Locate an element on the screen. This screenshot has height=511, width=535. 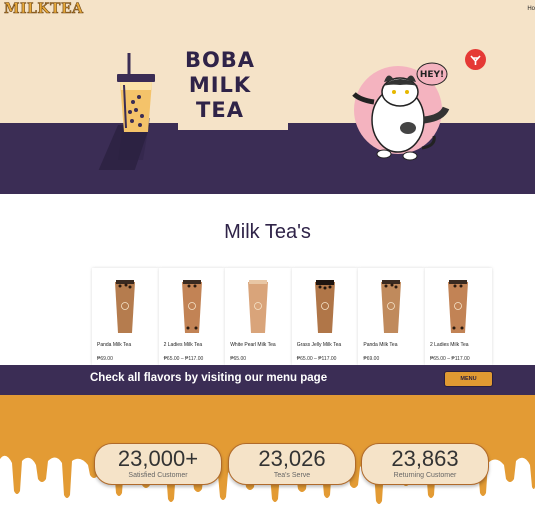
white-pearl-milk-tea-image is located at coordinates (258, 306).